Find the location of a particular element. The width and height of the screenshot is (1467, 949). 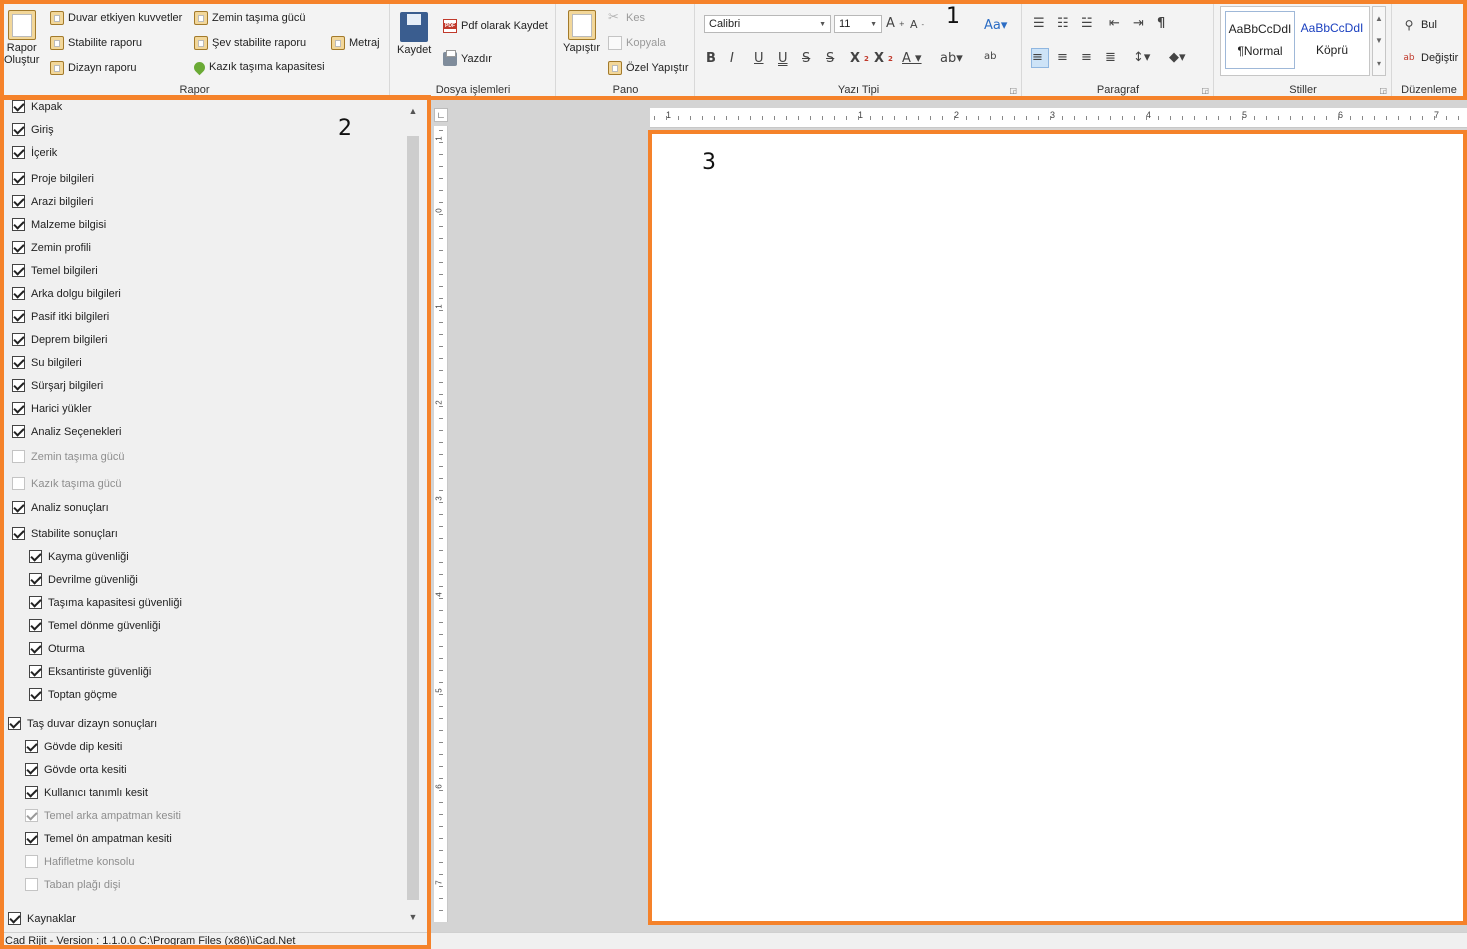

dialog-launcher-icon: ◲ is located at coordinates (1383, 90).